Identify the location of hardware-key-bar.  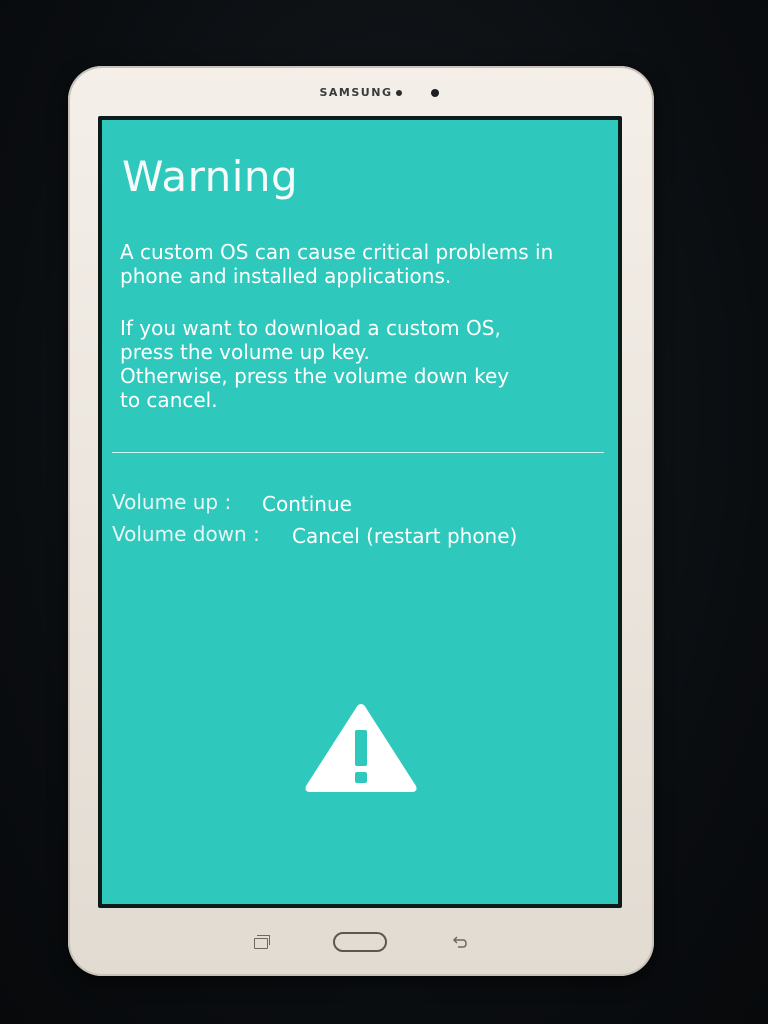
(361, 944).